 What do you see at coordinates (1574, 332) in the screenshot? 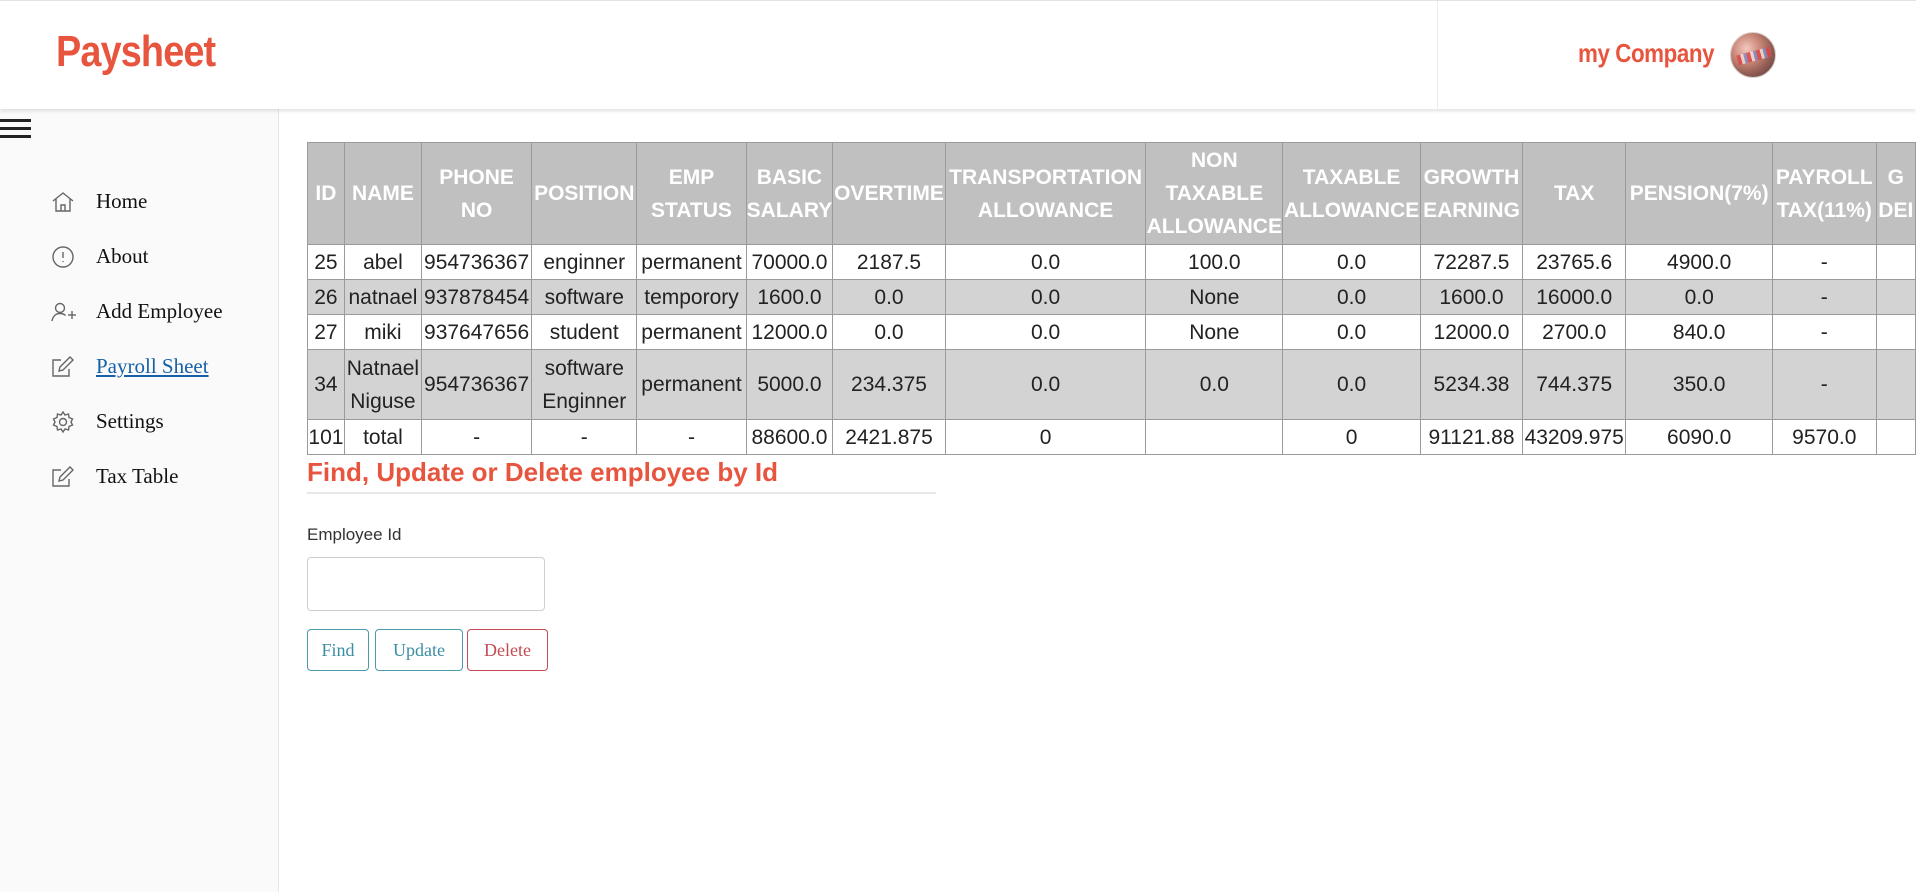
I see `table-cell: 2700.0` at bounding box center [1574, 332].